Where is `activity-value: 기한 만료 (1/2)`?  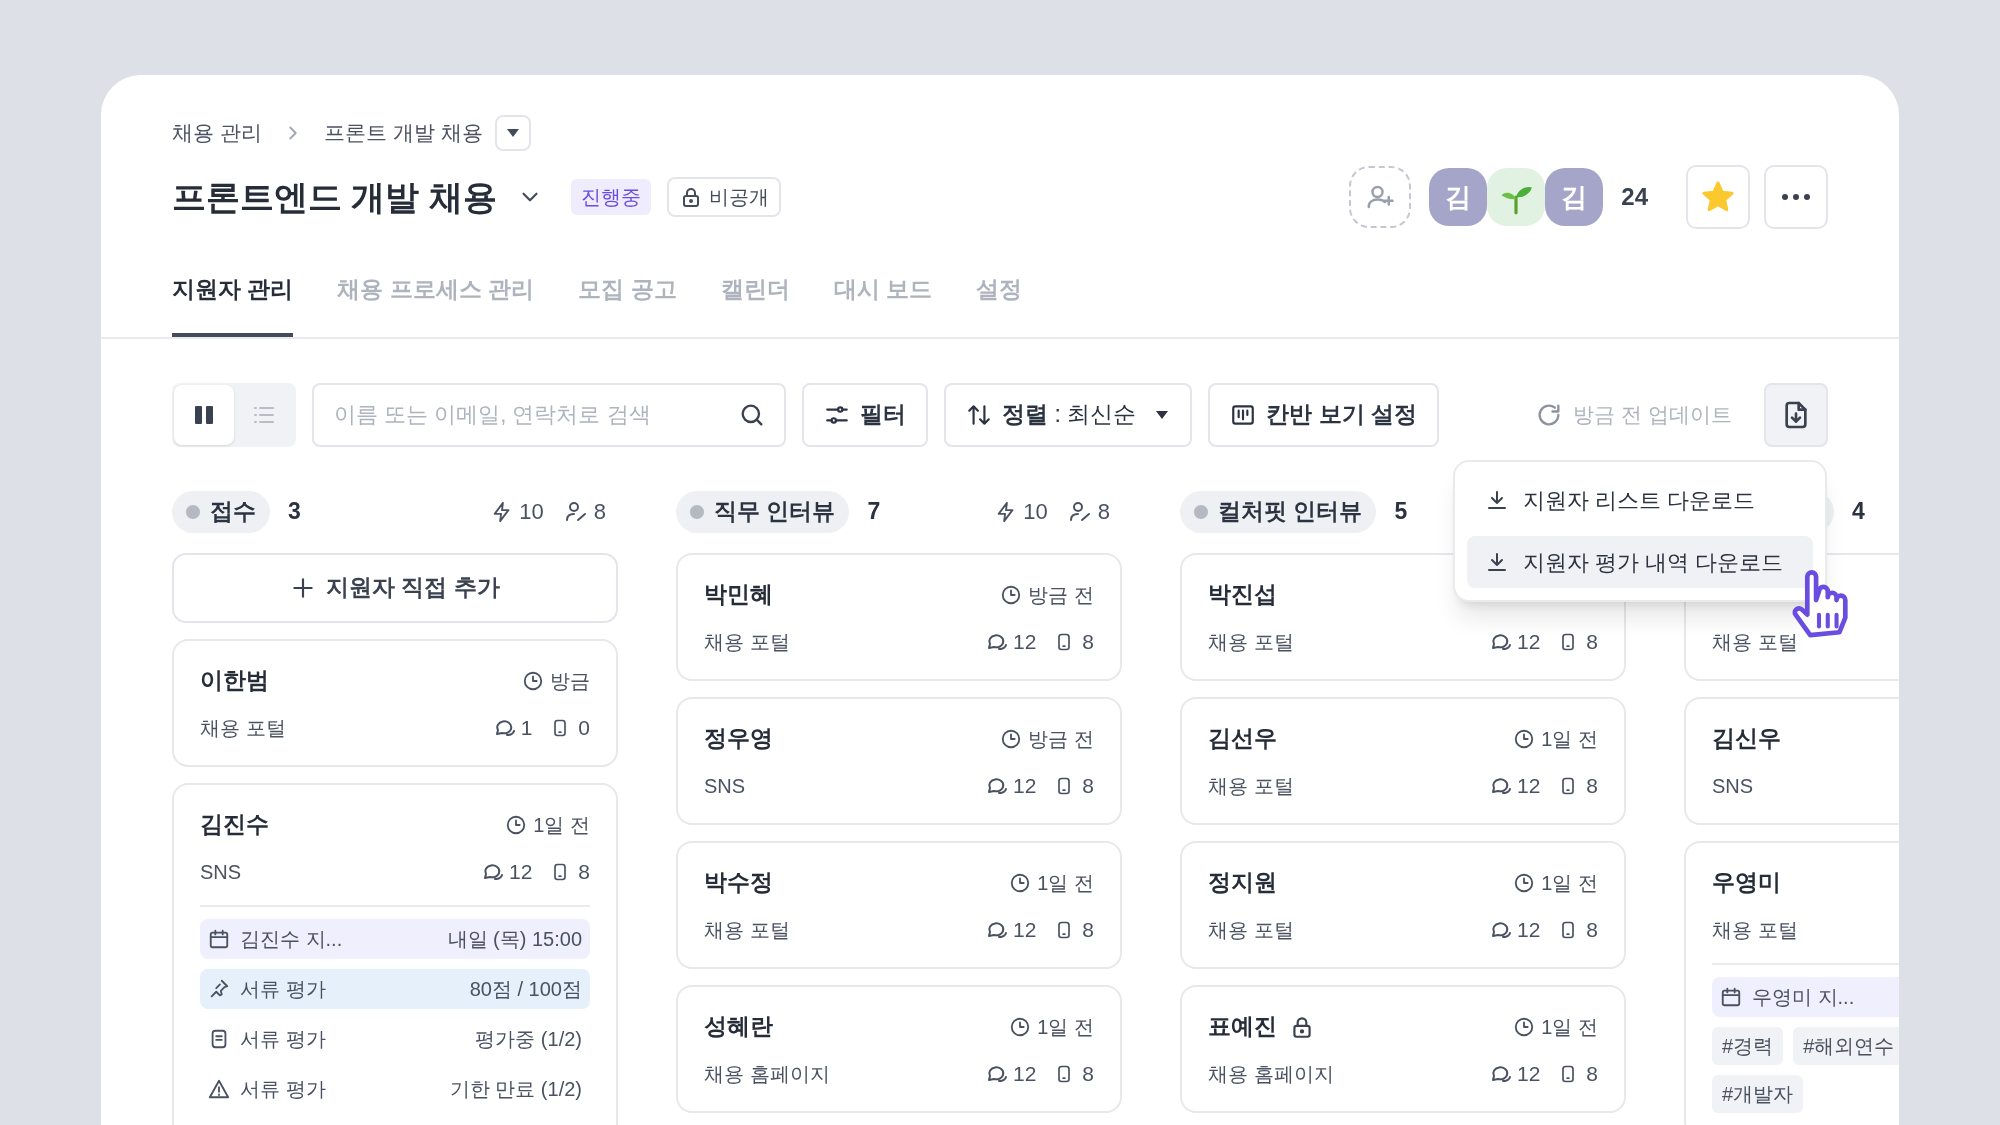 activity-value: 기한 만료 (1/2) is located at coordinates (515, 1089).